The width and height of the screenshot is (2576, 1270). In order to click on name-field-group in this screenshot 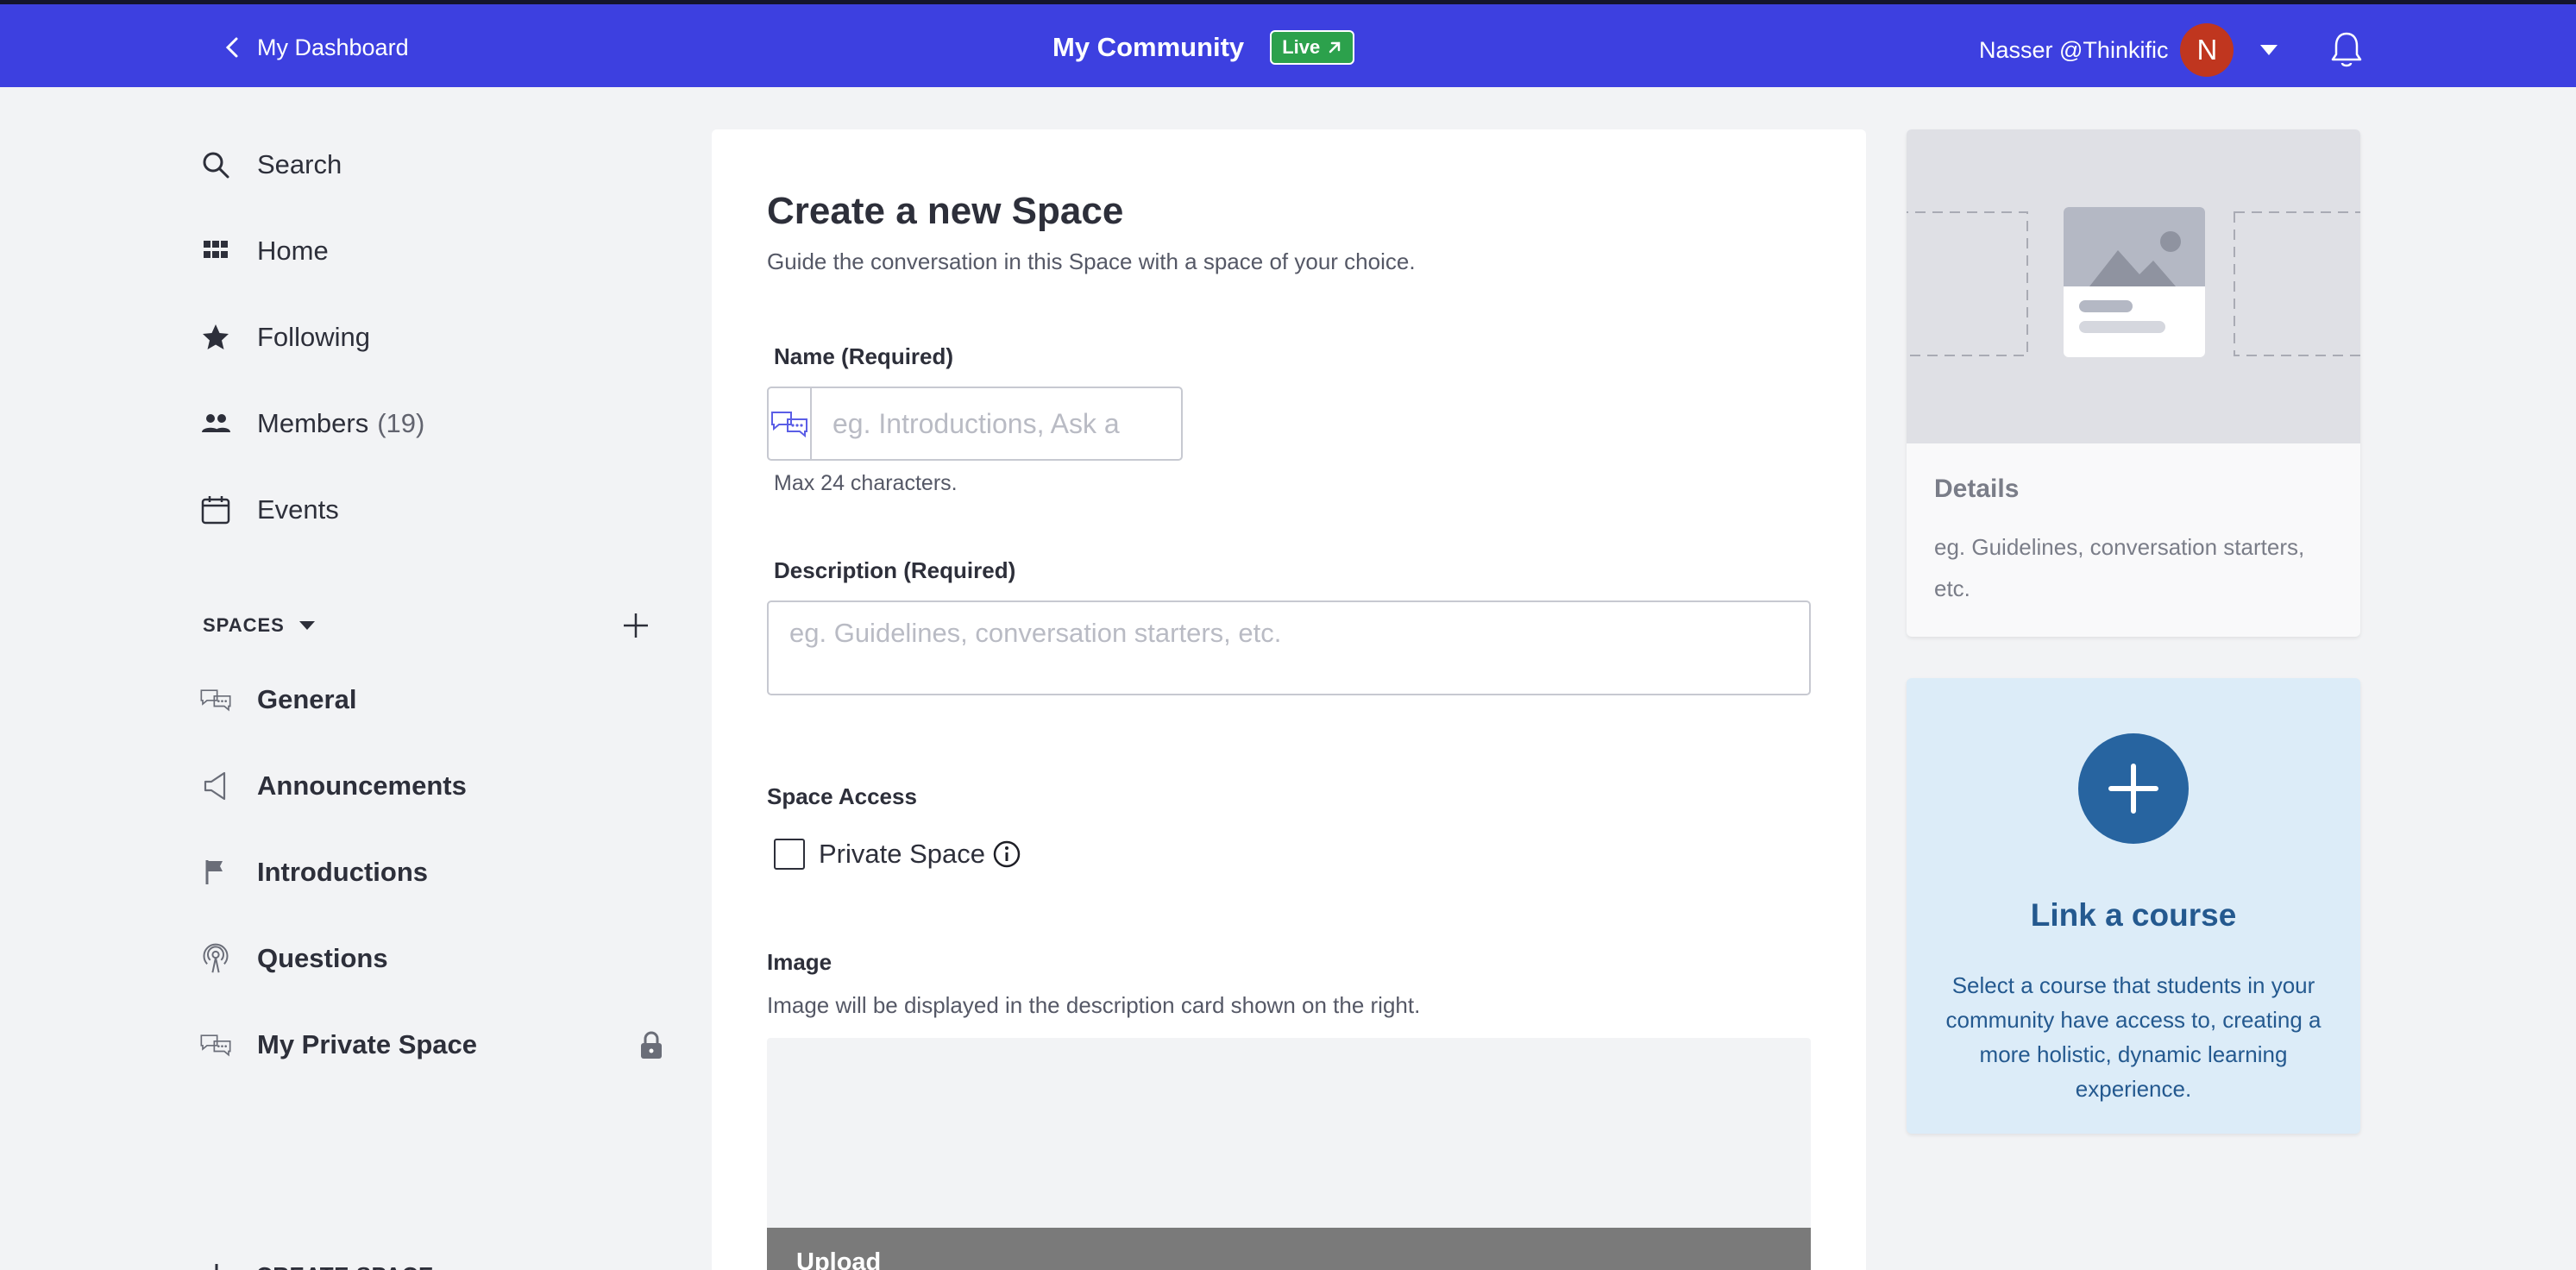, I will do `click(991, 424)`.